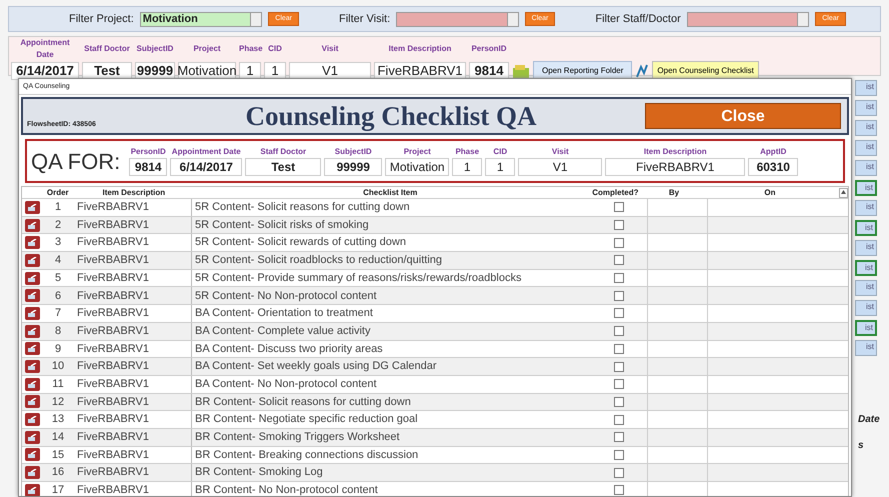 The height and width of the screenshot is (497, 889). What do you see at coordinates (286, 489) in the screenshot?
I see `checklist-item-cell-text: BR Content- No Non-protocol content` at bounding box center [286, 489].